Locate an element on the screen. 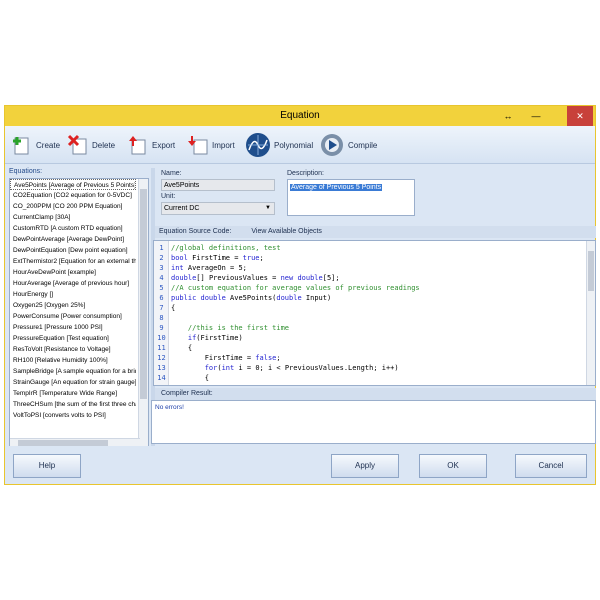 The image size is (600, 600). code-token: new double is located at coordinates (302, 278).